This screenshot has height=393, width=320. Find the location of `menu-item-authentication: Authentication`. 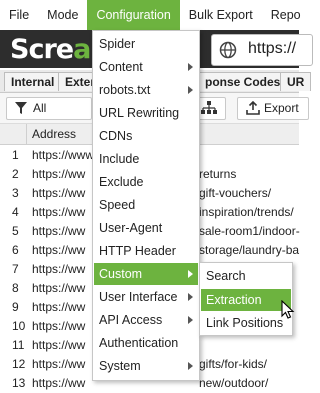

menu-item-authentication: Authentication is located at coordinates (146, 343).